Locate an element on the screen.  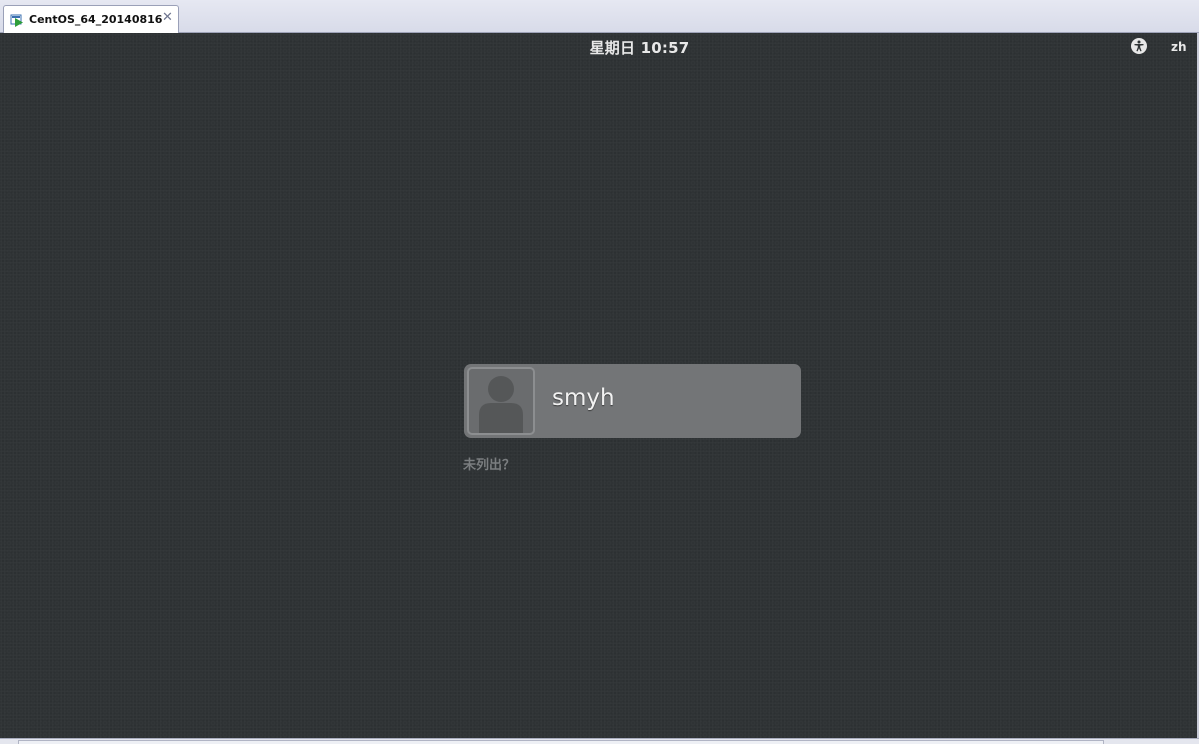
close-icon: ✕ is located at coordinates (167, 18).